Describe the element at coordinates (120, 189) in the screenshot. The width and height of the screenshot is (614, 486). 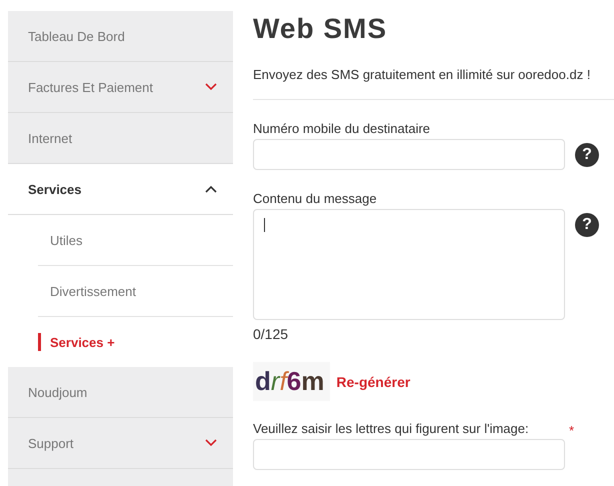
I see `sidebar-item: Services` at that location.